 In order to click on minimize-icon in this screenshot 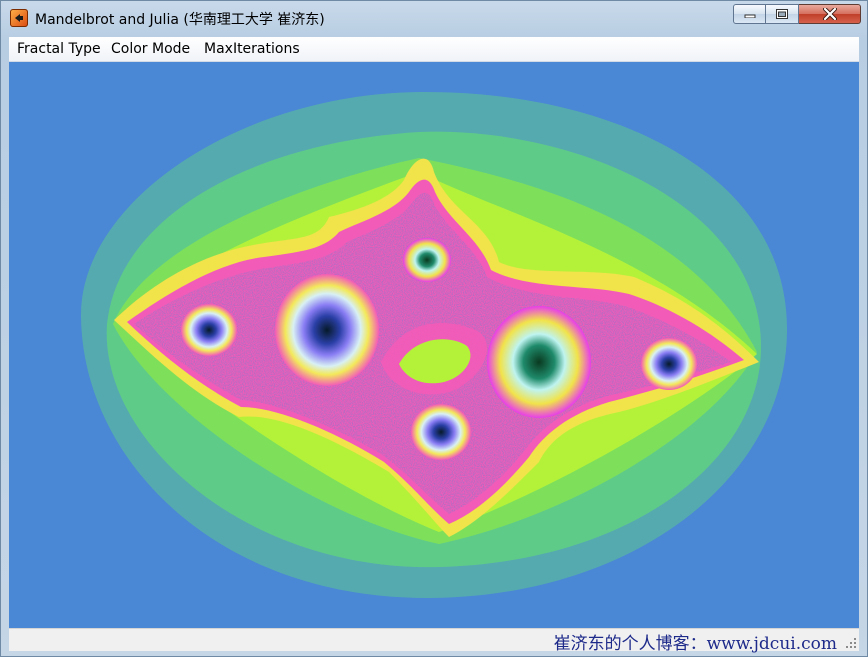, I will do `click(749, 16)`.